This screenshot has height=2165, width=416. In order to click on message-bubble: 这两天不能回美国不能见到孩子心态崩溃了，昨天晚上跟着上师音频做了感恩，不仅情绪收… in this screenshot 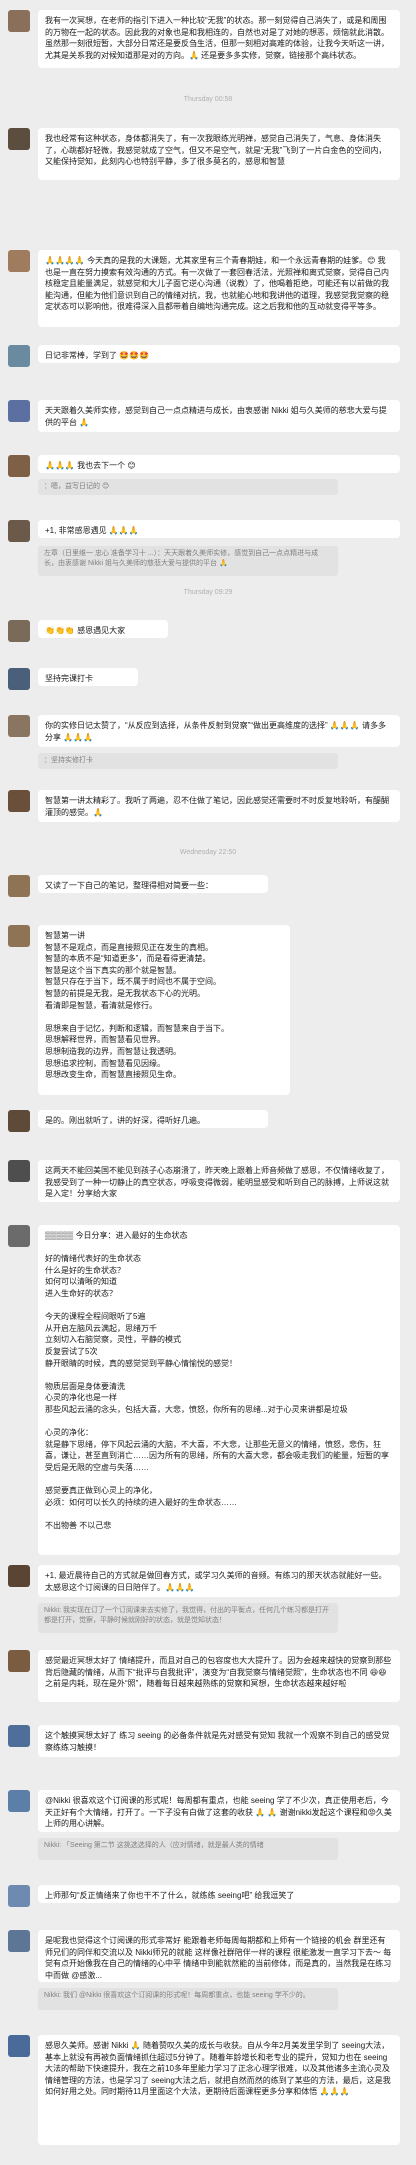, I will do `click(219, 1181)`.